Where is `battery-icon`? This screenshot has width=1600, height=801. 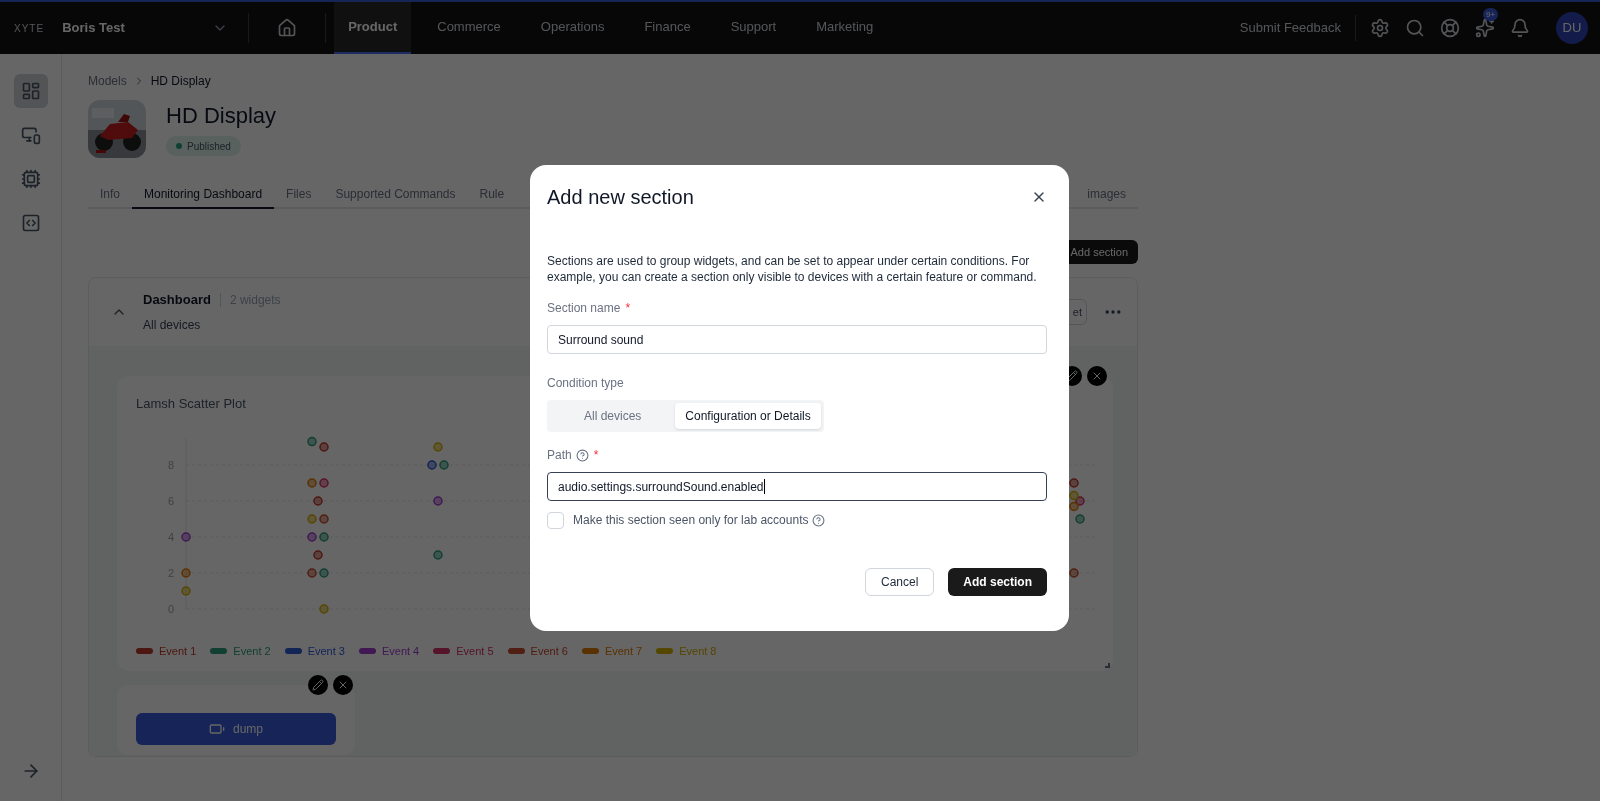
battery-icon is located at coordinates (217, 729).